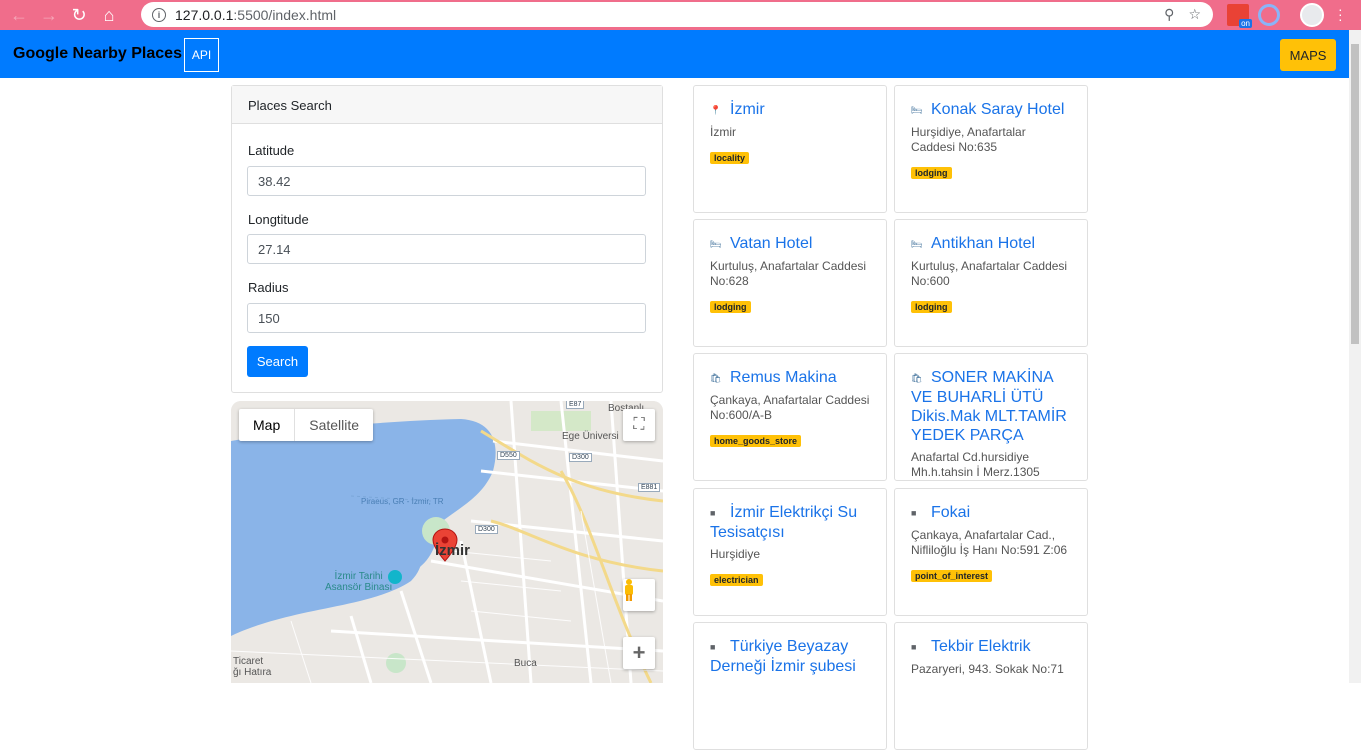 The image size is (1361, 750). What do you see at coordinates (736, 580) in the screenshot?
I see `place-type-badge: electrician` at bounding box center [736, 580].